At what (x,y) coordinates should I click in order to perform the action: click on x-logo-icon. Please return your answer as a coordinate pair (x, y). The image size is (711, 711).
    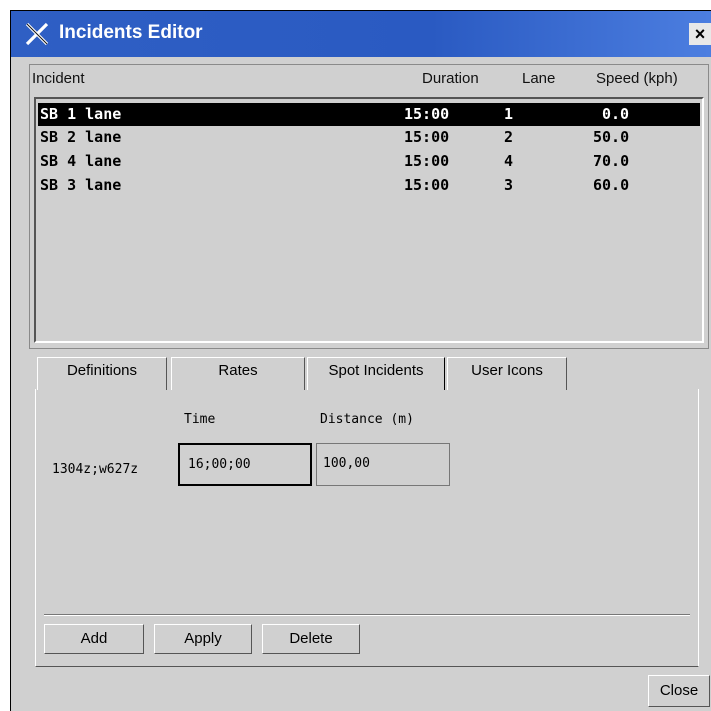
    Looking at the image, I should click on (37, 34).